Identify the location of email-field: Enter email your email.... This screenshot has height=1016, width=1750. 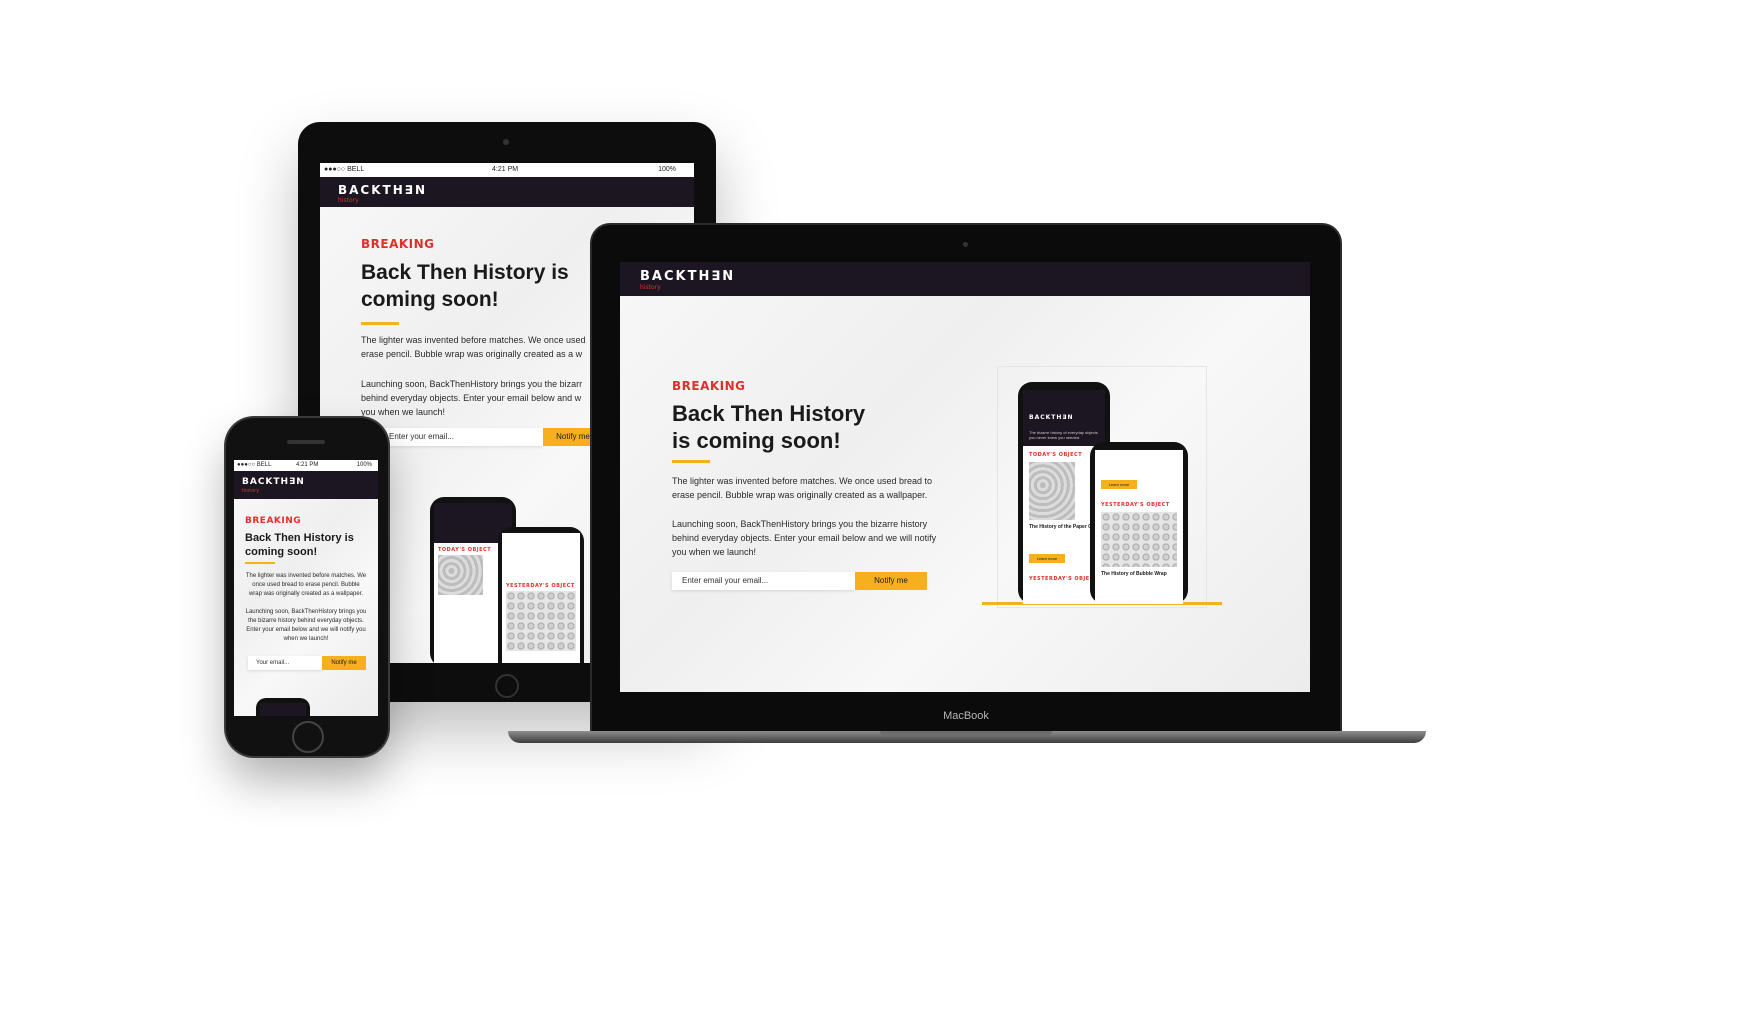
(763, 581).